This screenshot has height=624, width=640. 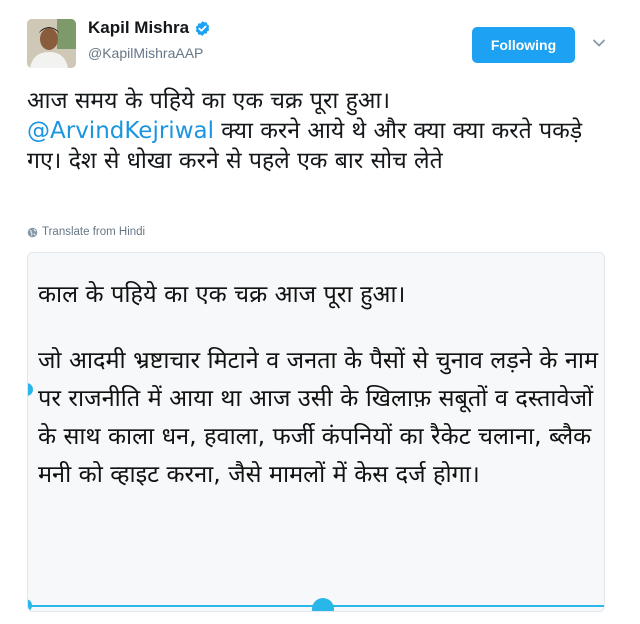 I want to click on following-button: Following, so click(x=523, y=45).